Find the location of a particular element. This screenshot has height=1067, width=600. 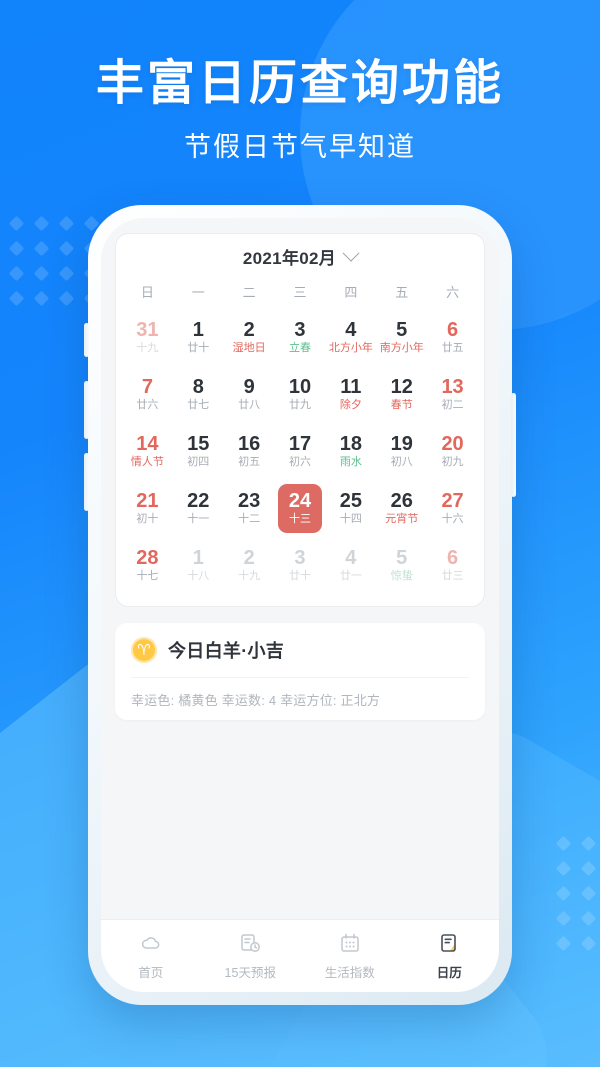

cloud-icon is located at coordinates (151, 943).